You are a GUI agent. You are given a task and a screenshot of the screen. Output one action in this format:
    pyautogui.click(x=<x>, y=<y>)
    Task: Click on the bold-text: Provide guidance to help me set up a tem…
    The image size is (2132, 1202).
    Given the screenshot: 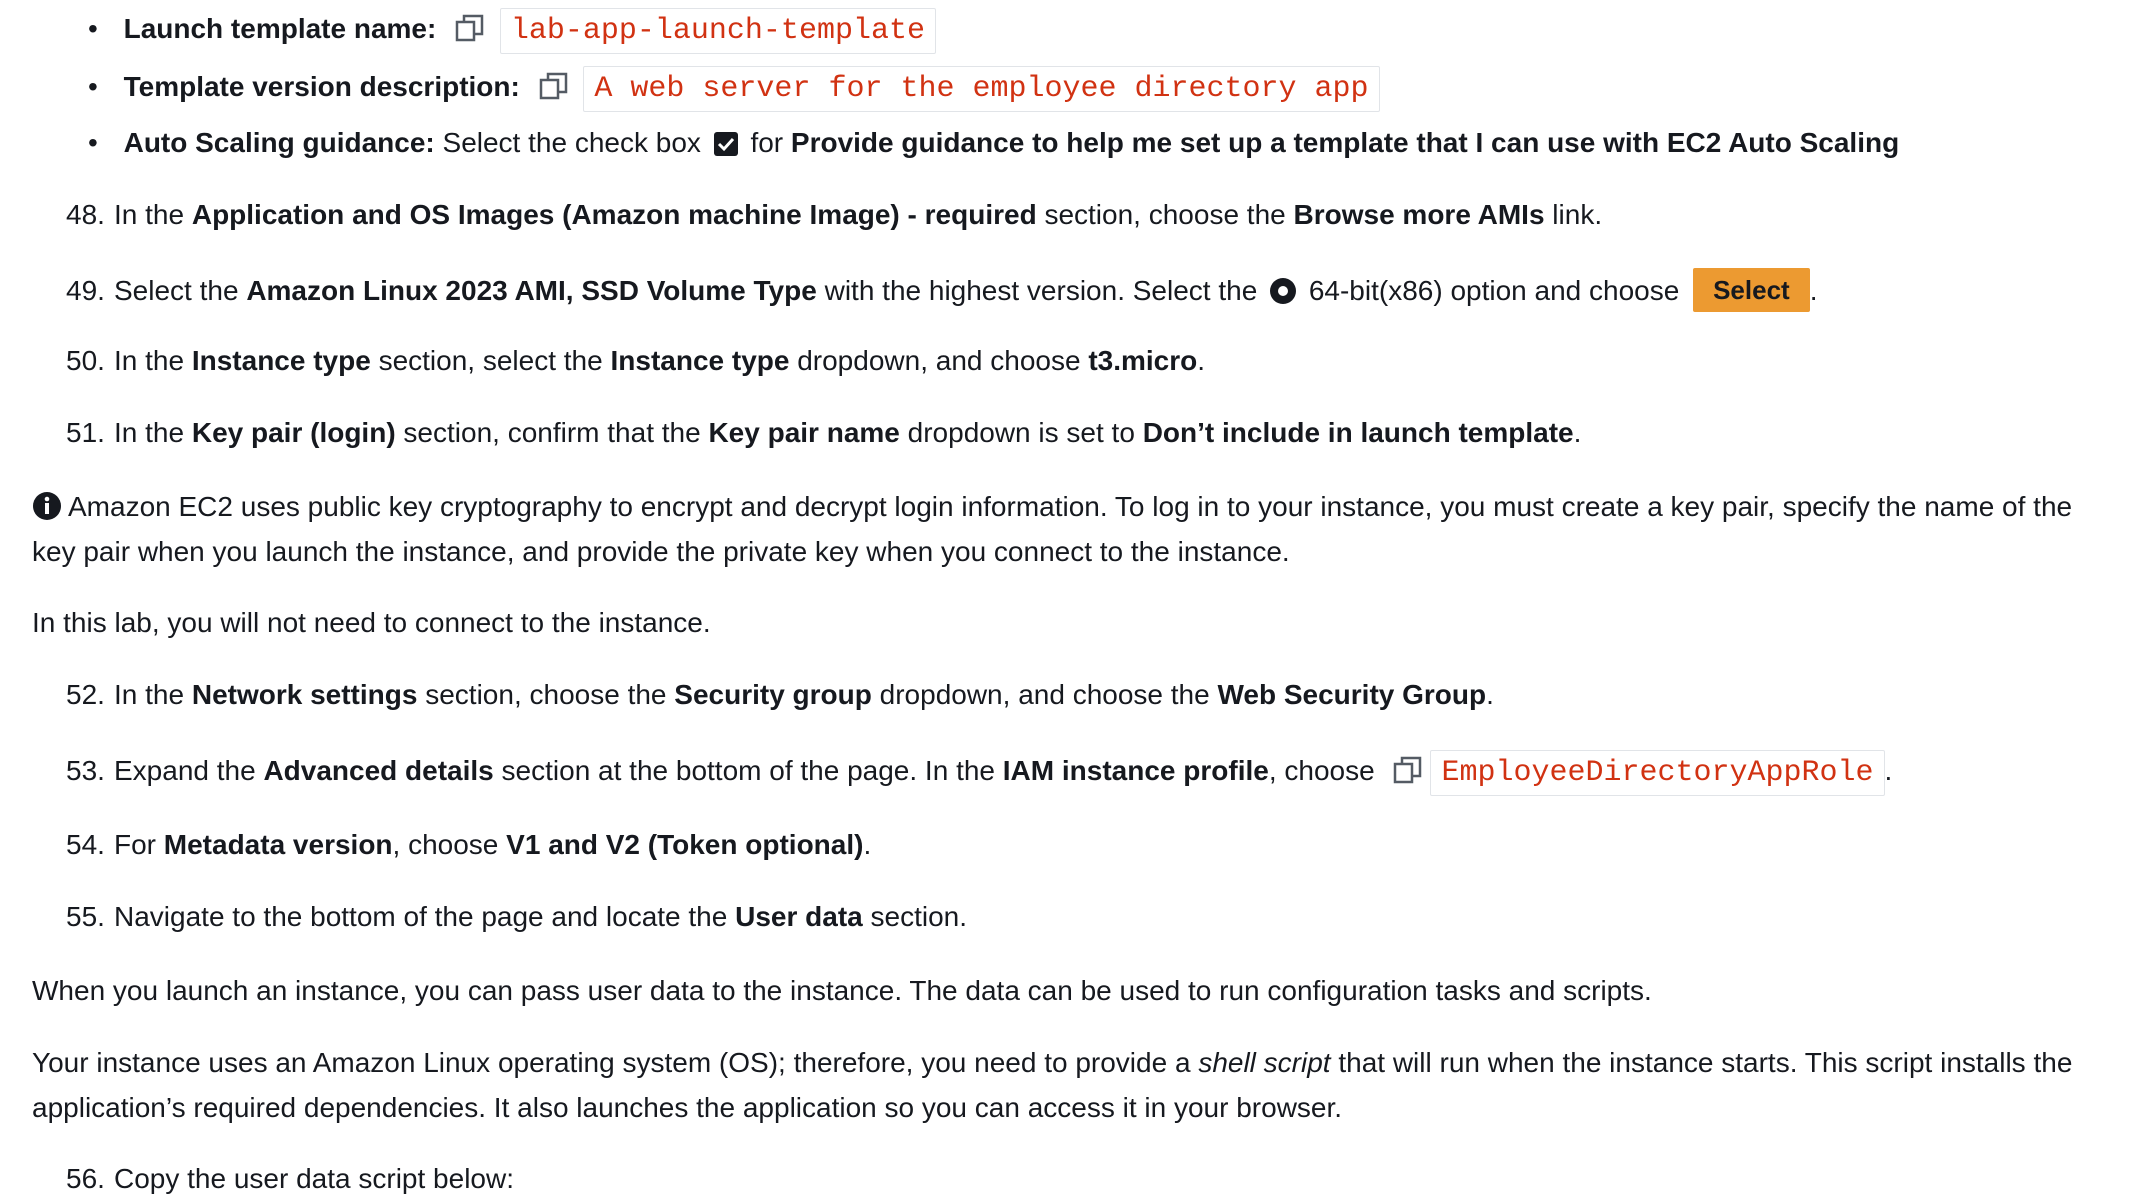 What is the action you would take?
    pyautogui.click(x=1345, y=142)
    